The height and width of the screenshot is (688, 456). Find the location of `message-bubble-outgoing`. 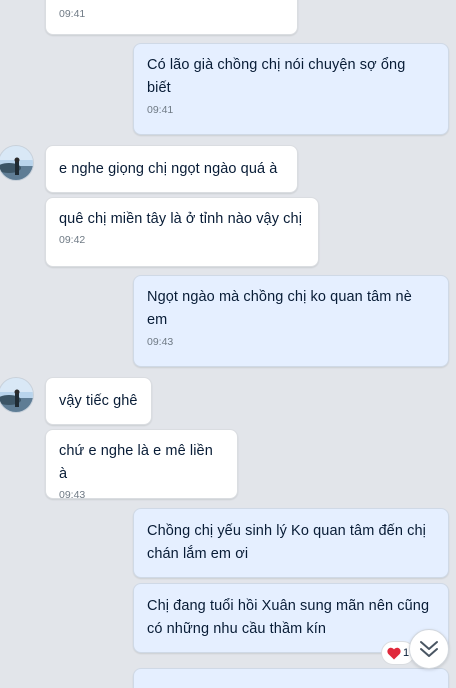

message-bubble-outgoing is located at coordinates (291, 678).